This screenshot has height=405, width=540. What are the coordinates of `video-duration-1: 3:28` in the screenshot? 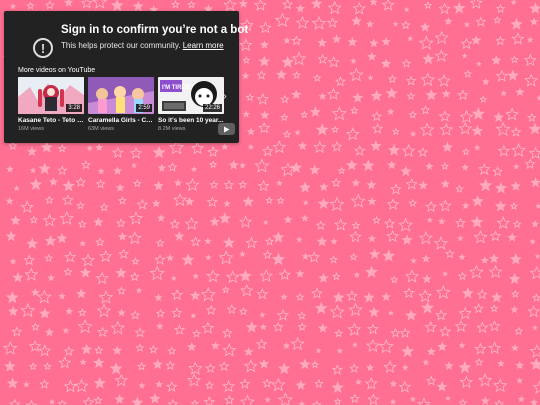 It's located at (74, 108).